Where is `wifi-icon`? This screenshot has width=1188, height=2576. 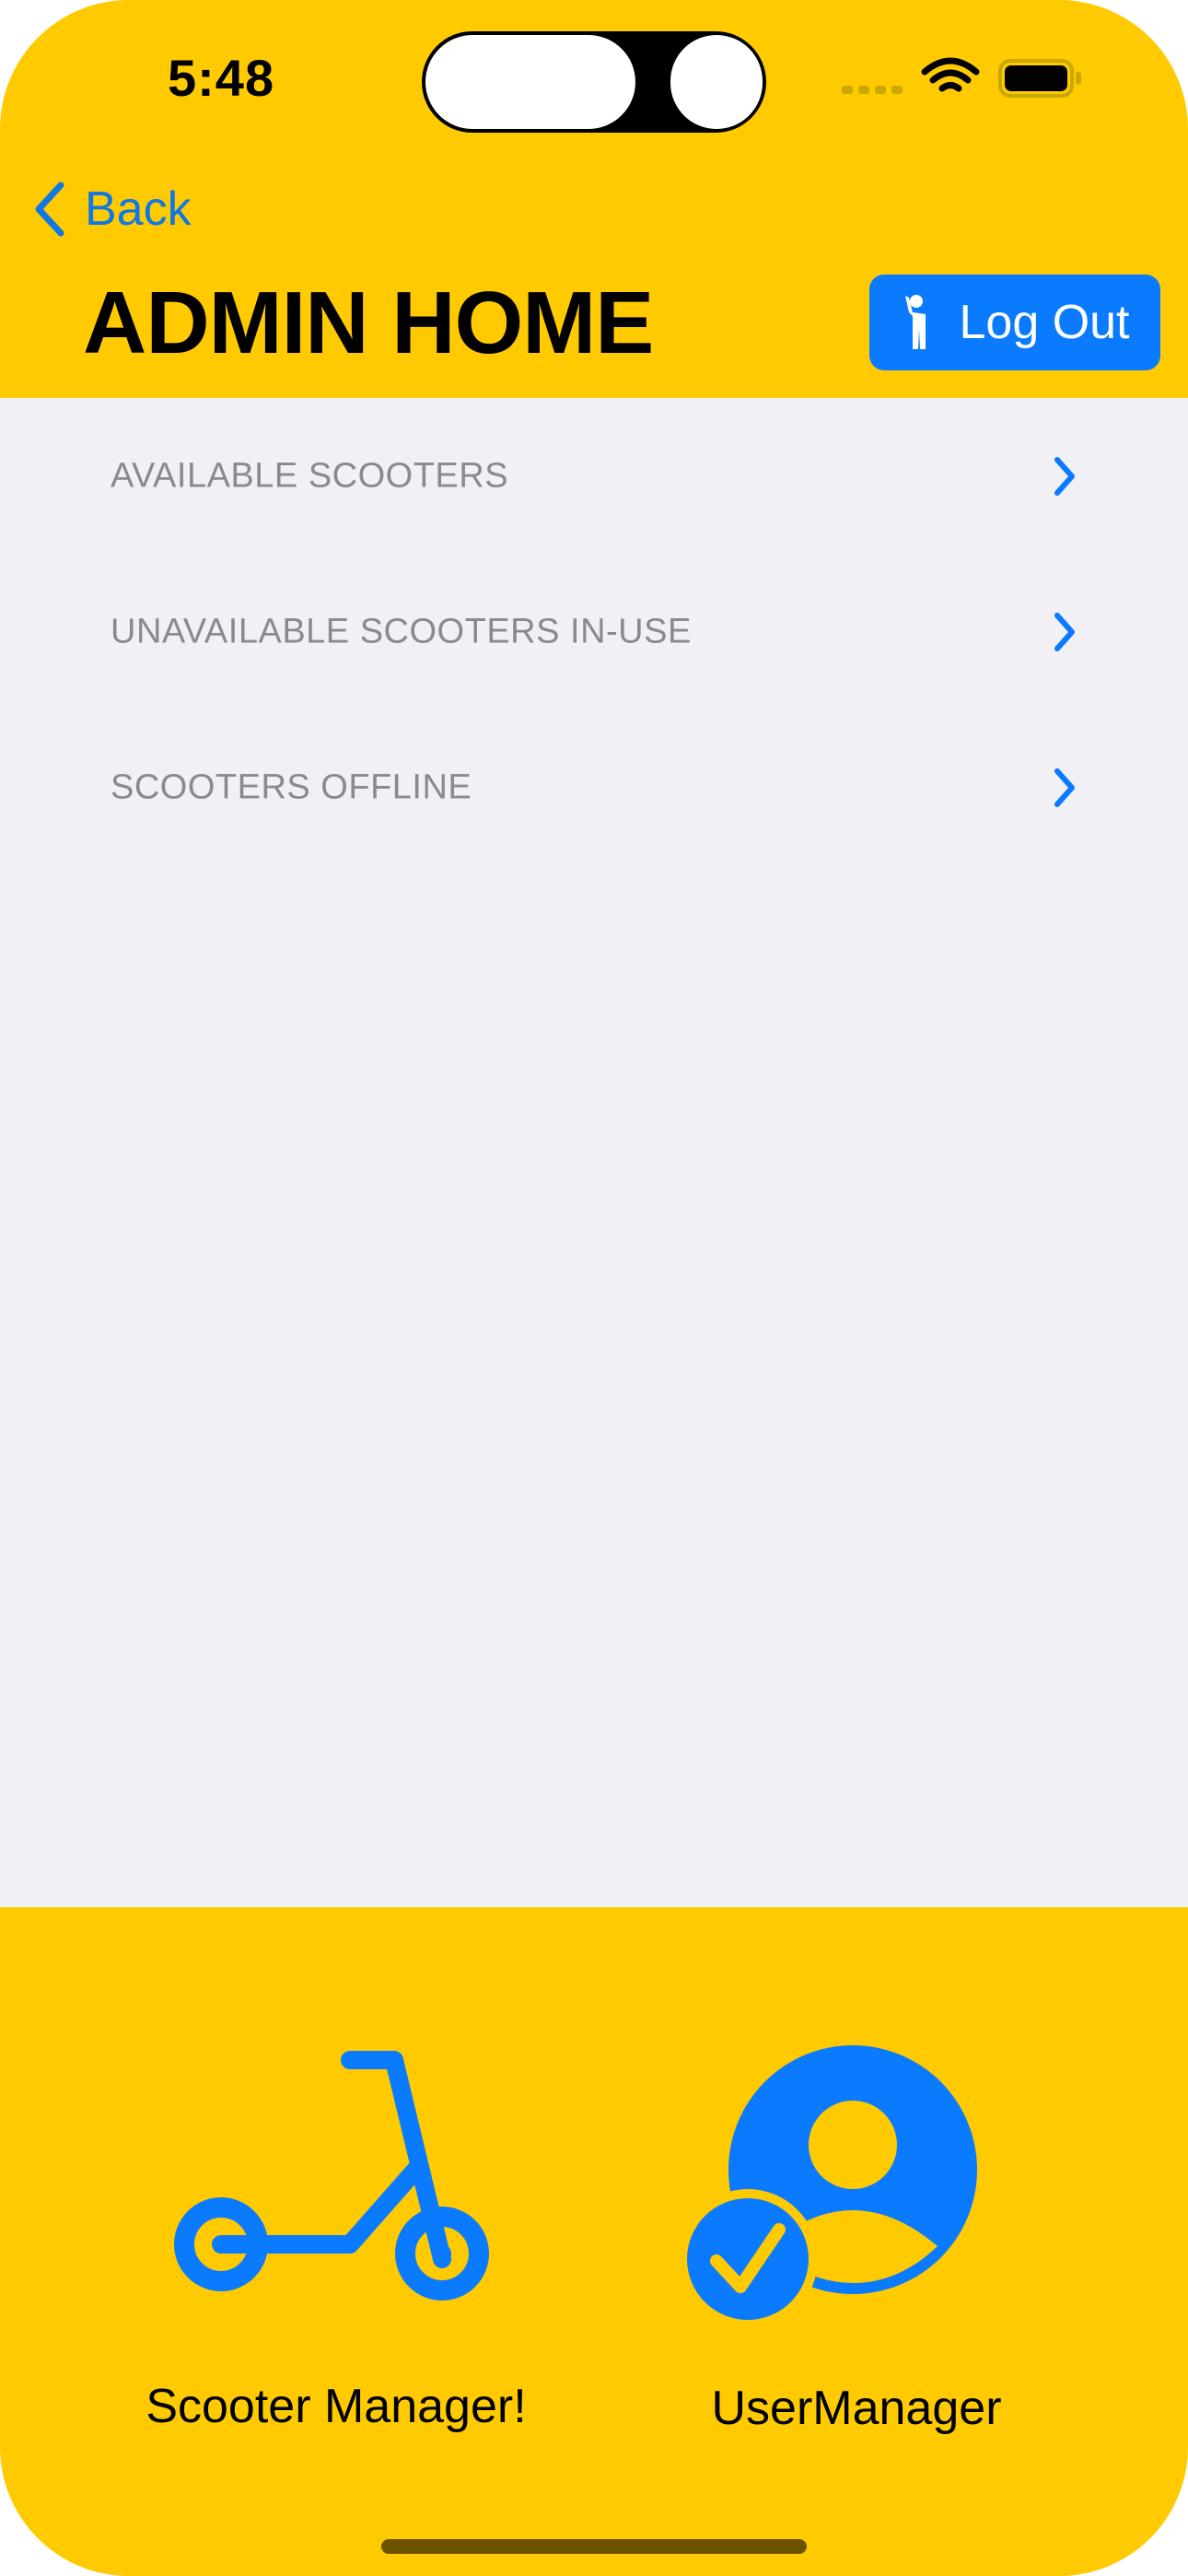 wifi-icon is located at coordinates (951, 74).